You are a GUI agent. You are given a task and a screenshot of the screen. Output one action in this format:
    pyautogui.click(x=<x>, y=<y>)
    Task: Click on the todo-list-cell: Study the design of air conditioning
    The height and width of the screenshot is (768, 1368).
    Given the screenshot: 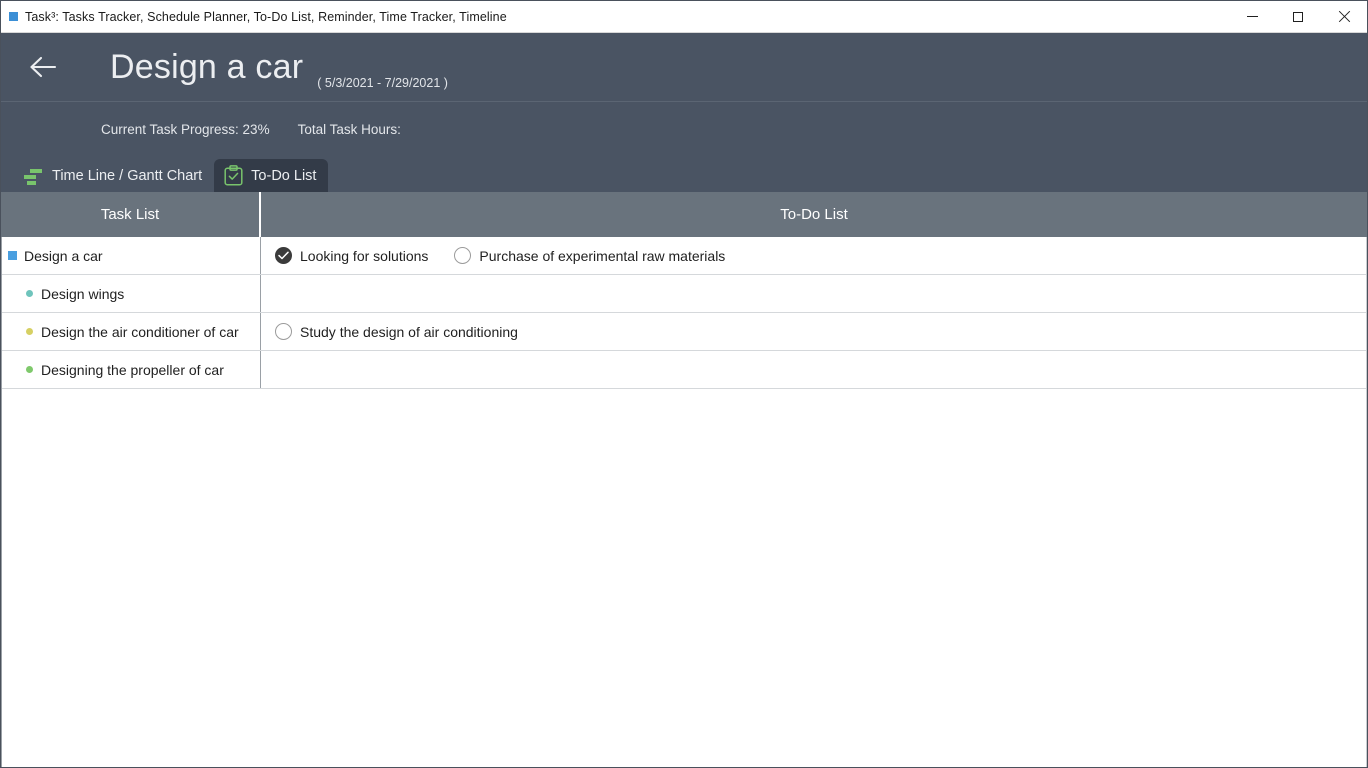 What is the action you would take?
    pyautogui.click(x=813, y=331)
    